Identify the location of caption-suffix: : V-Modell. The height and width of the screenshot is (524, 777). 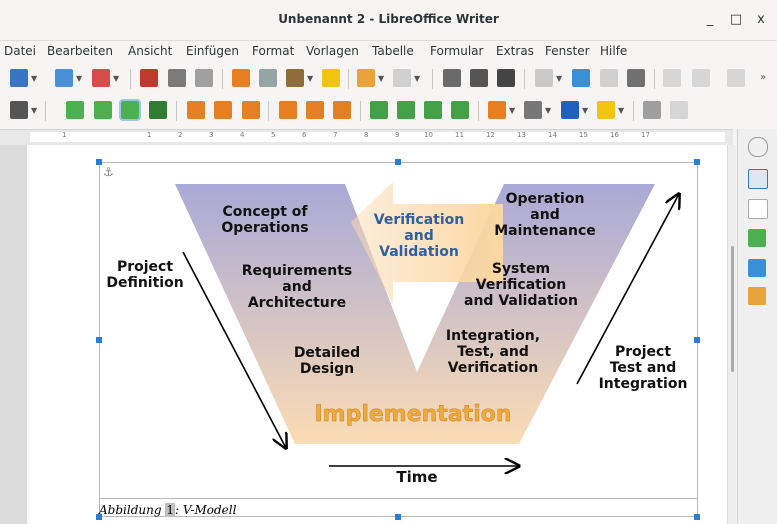
(205, 510).